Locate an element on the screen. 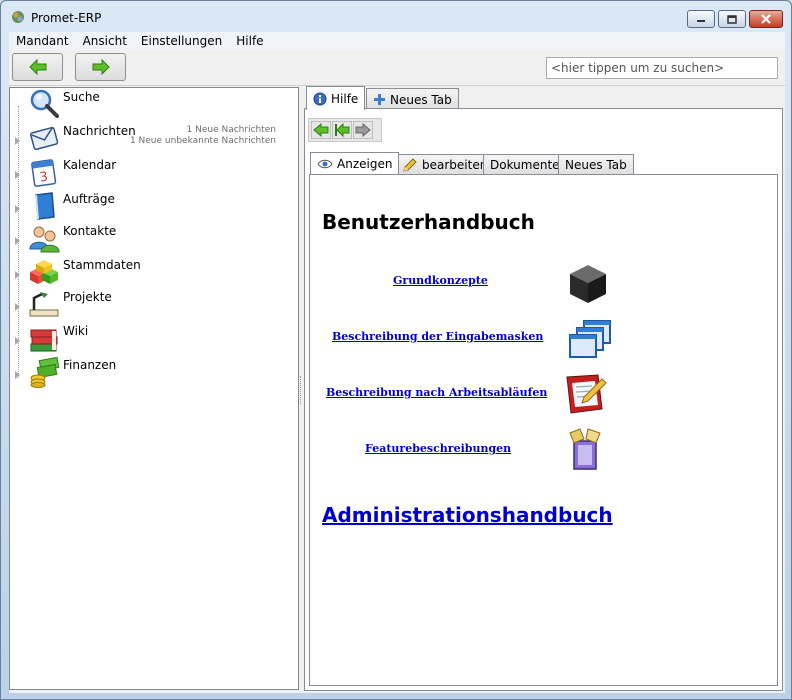 The image size is (792, 700). maximize-icon is located at coordinates (732, 19).